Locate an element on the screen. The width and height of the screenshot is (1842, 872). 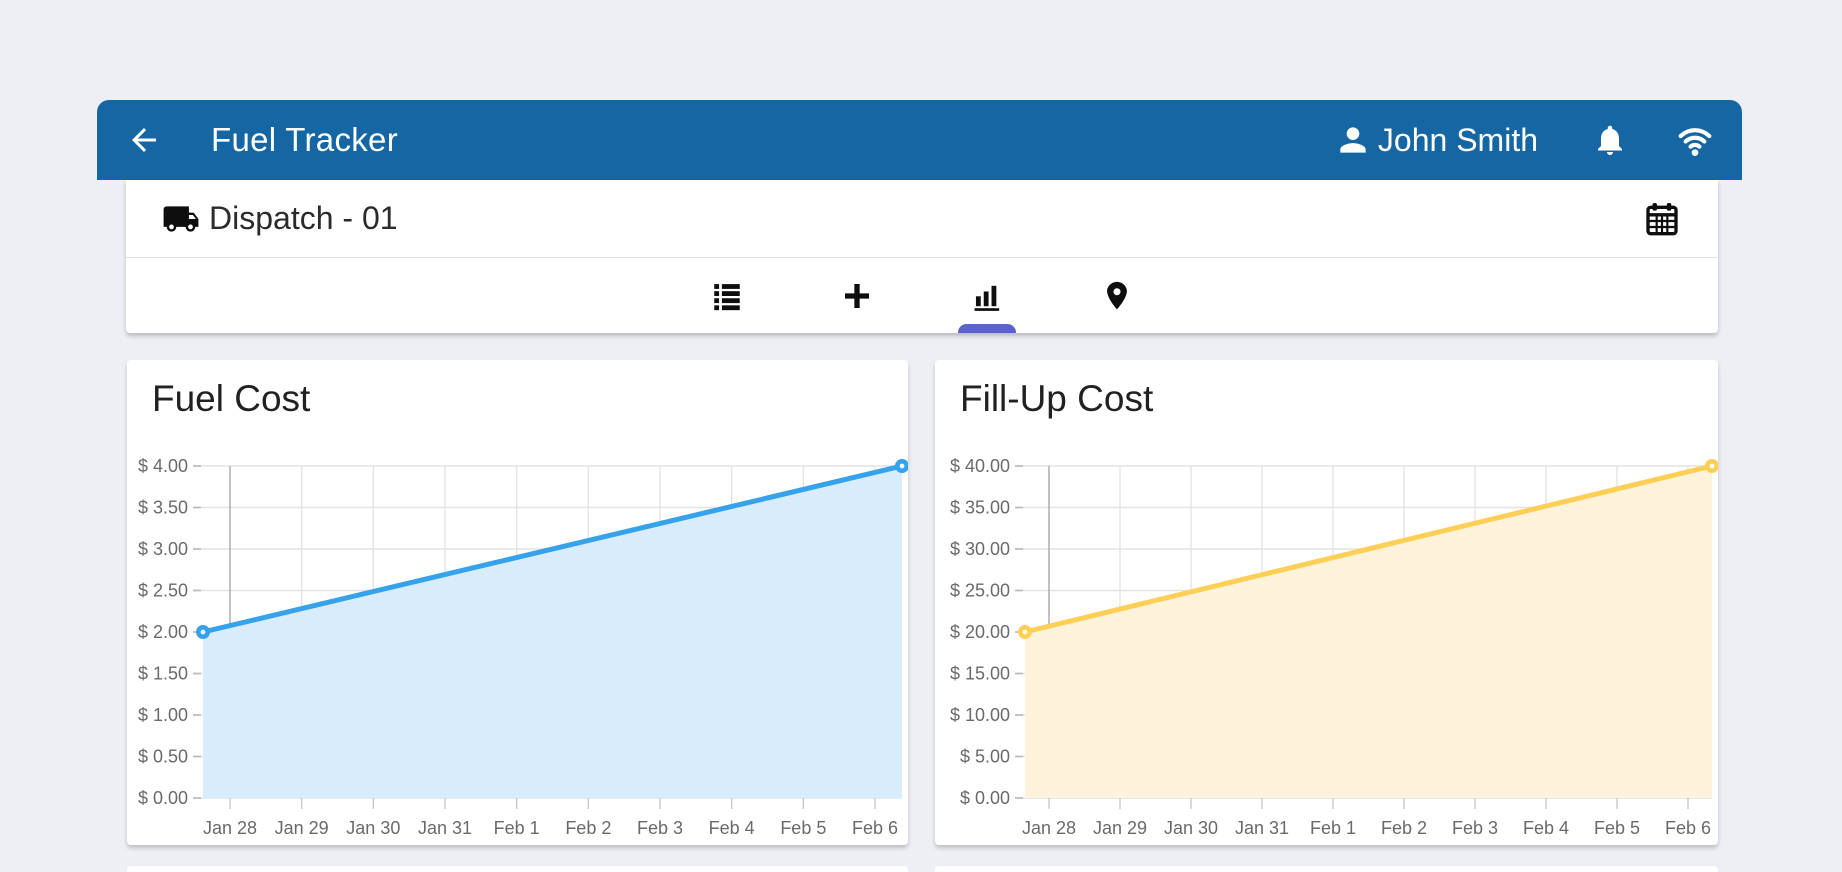
add-icon is located at coordinates (857, 295).